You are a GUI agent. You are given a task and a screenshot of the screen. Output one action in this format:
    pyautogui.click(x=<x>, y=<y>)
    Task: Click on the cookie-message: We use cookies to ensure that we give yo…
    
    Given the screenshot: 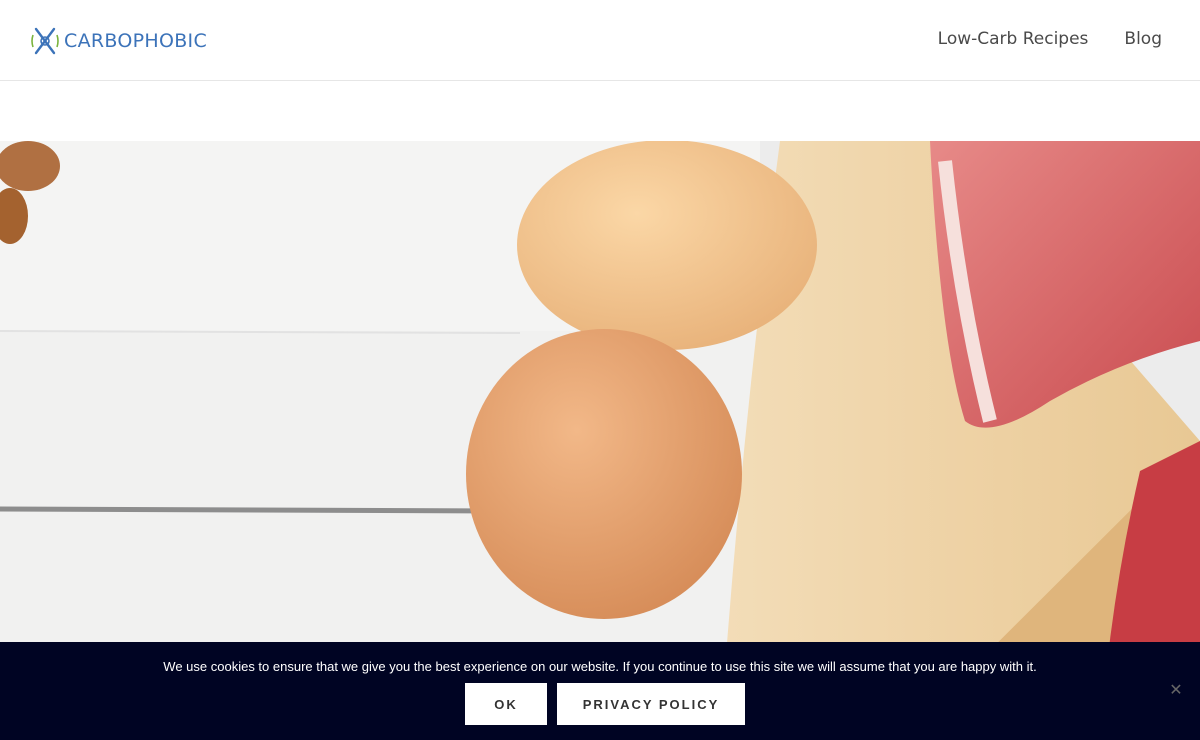 What is the action you would take?
    pyautogui.click(x=600, y=666)
    